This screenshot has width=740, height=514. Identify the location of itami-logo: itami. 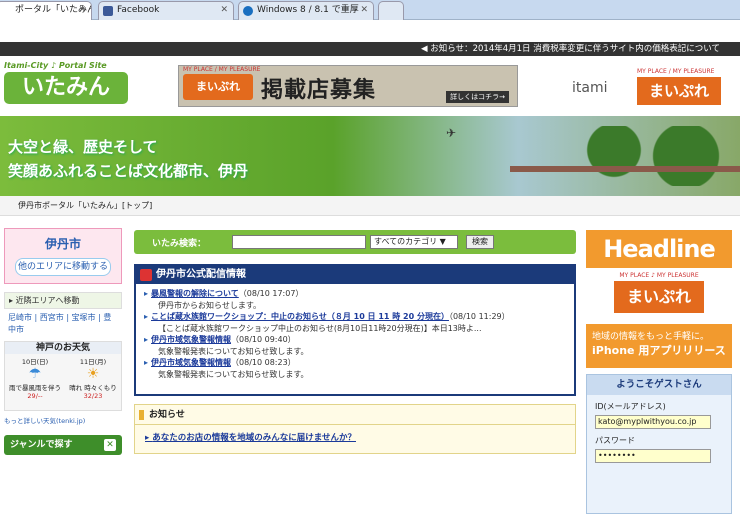
(590, 88).